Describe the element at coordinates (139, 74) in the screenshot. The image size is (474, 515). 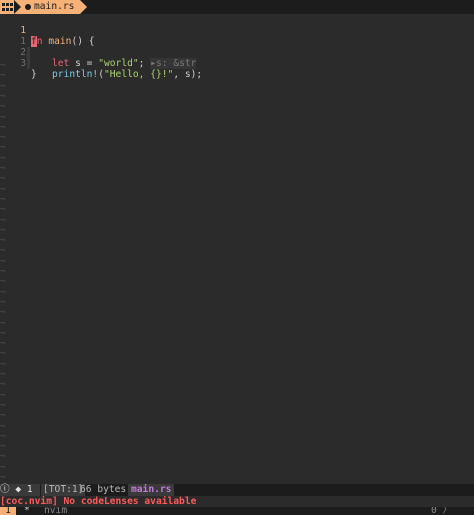
I see `string-literal: "Hello, {}!"` at that location.